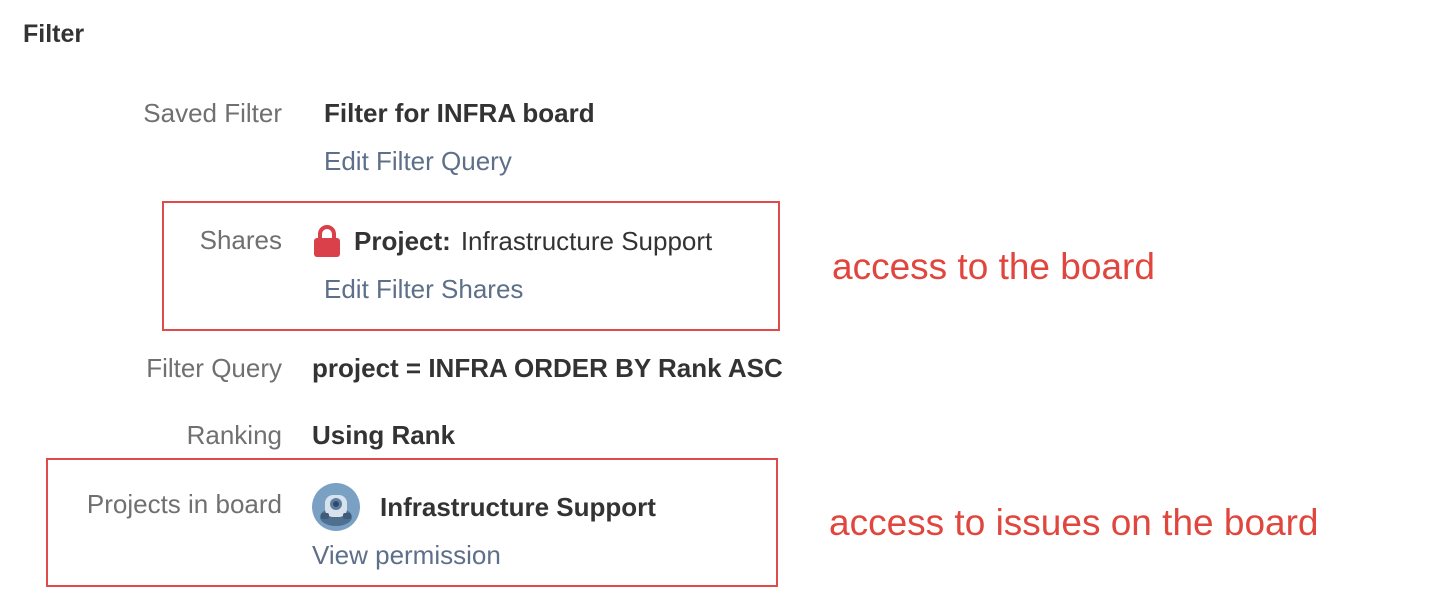  Describe the element at coordinates (212, 113) in the screenshot. I see `saved-filter-label: Saved Filter` at that location.